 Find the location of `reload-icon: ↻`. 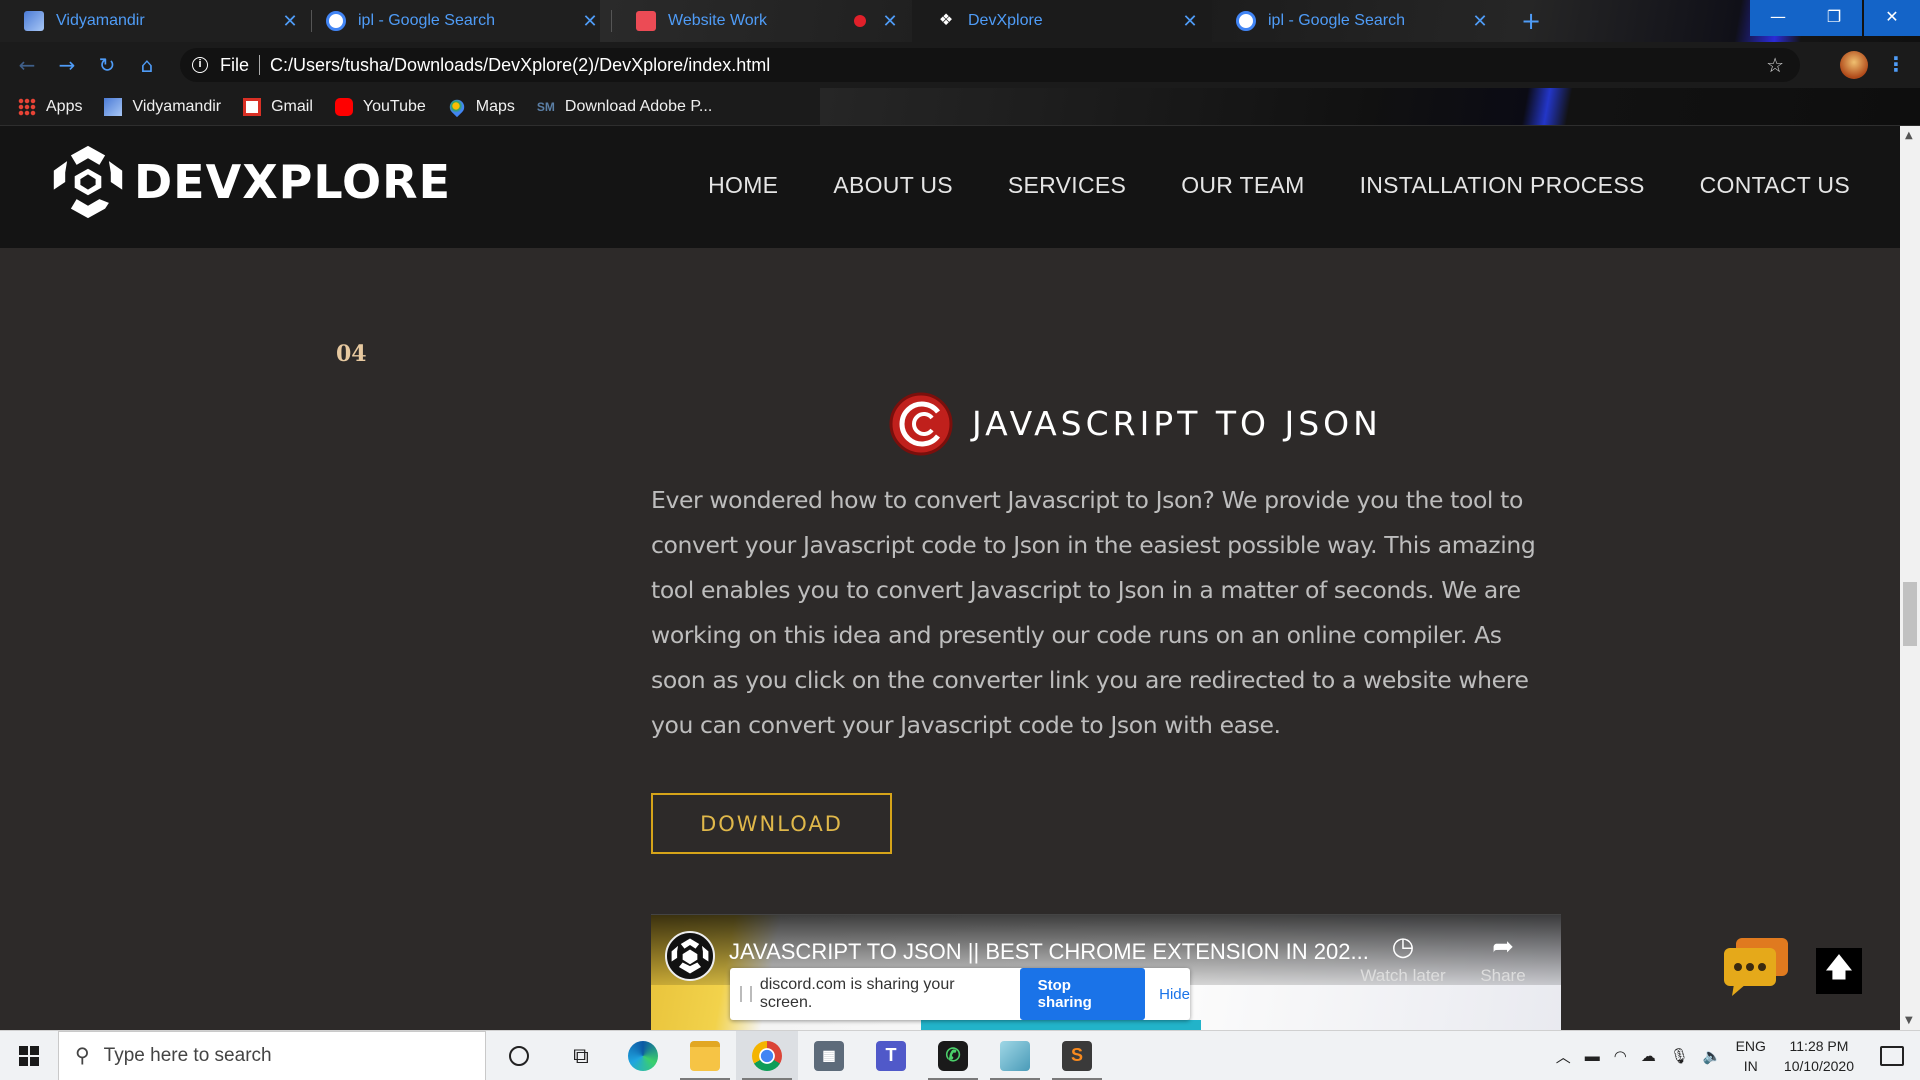

reload-icon: ↻ is located at coordinates (107, 65).